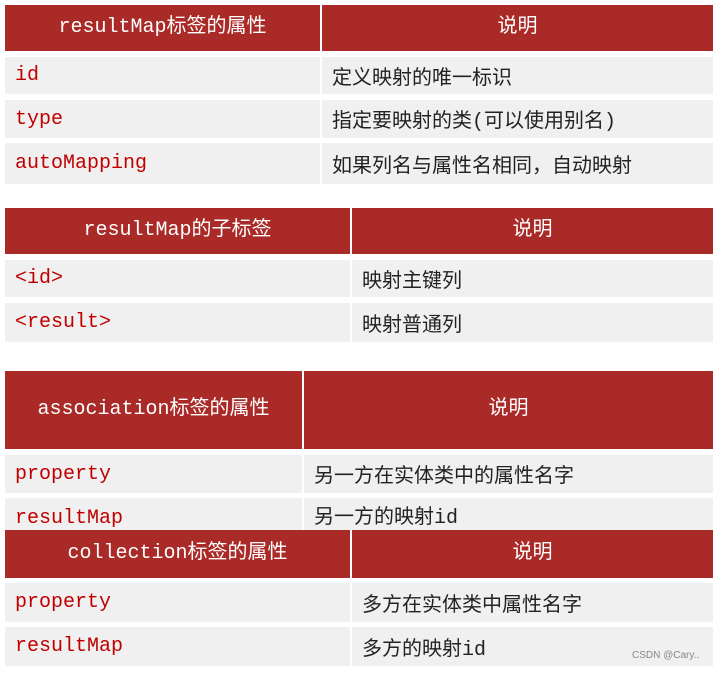  What do you see at coordinates (162, 163) in the screenshot?
I see `key-cell: autoMapping` at bounding box center [162, 163].